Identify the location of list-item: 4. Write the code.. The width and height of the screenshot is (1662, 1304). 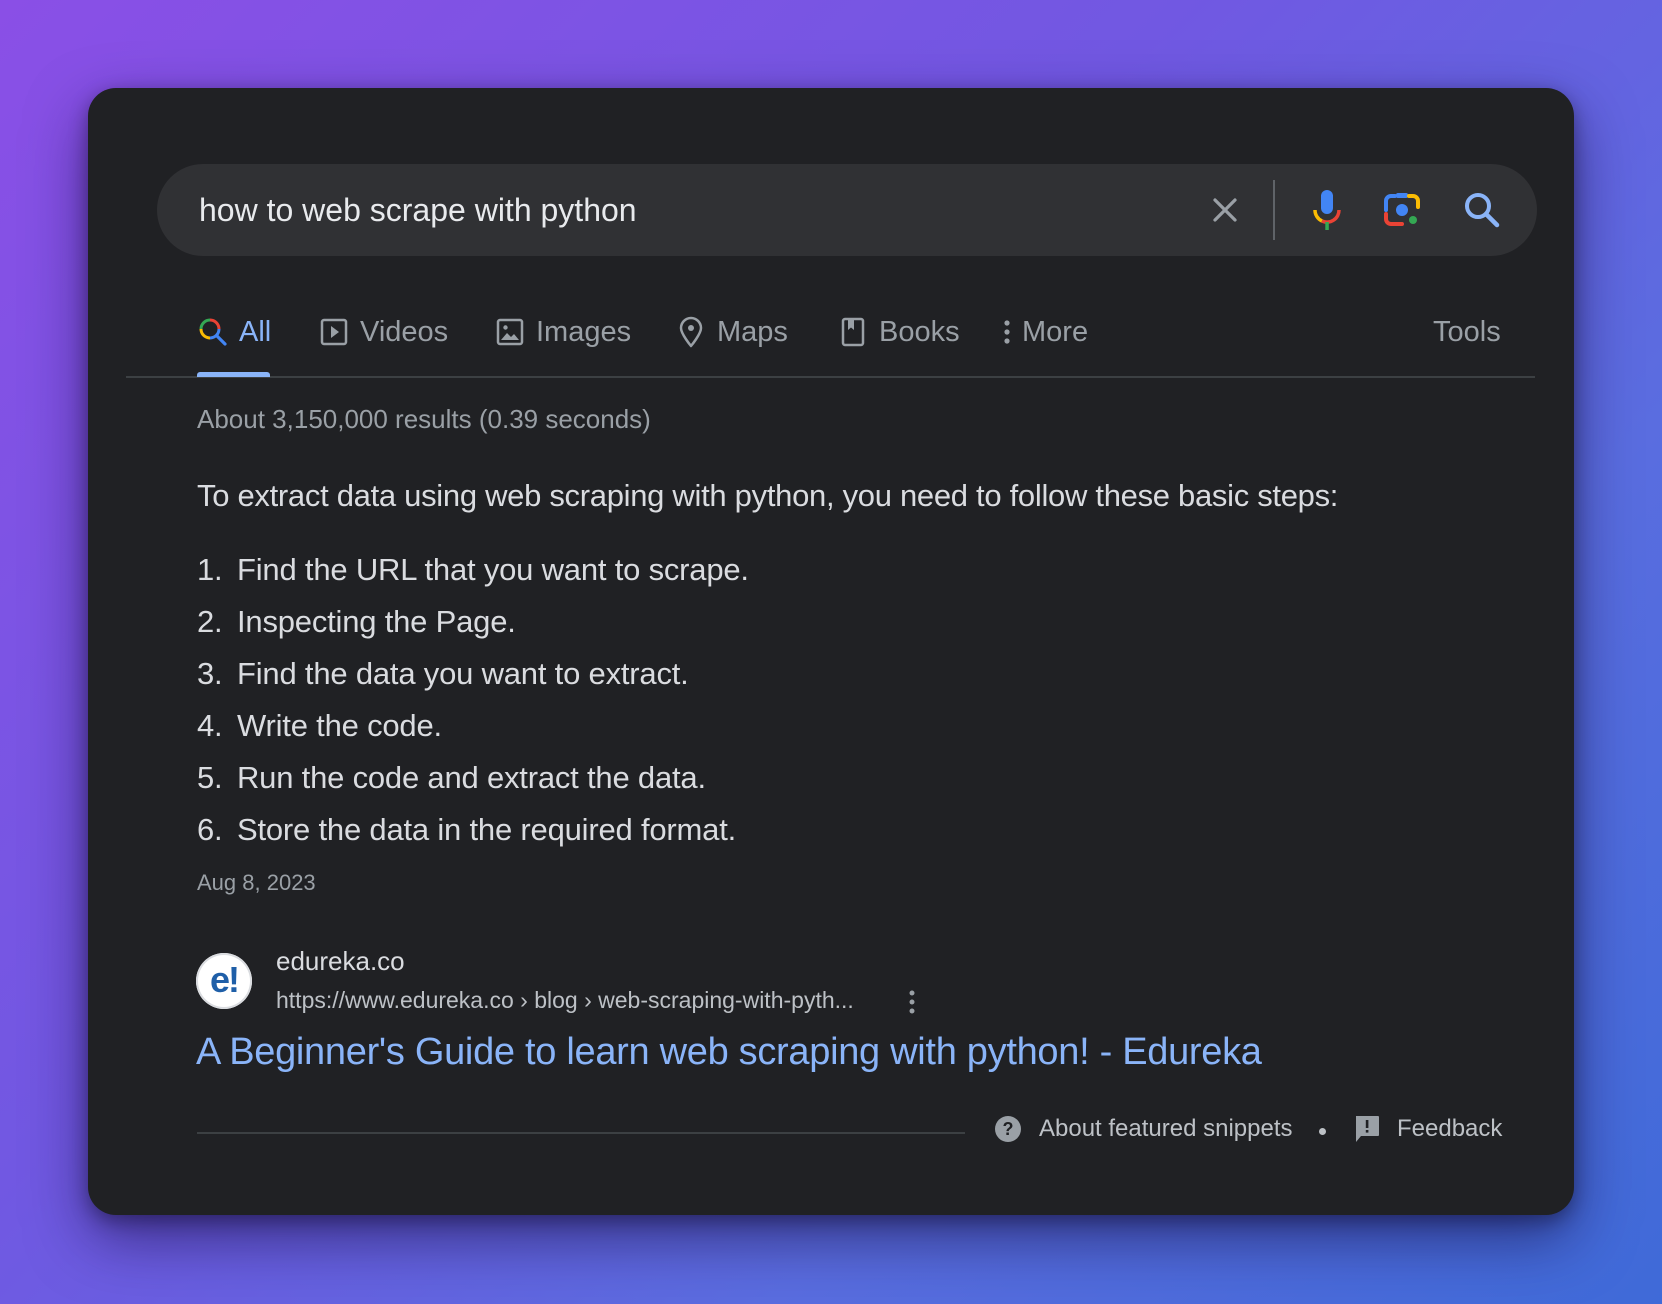
(473, 726).